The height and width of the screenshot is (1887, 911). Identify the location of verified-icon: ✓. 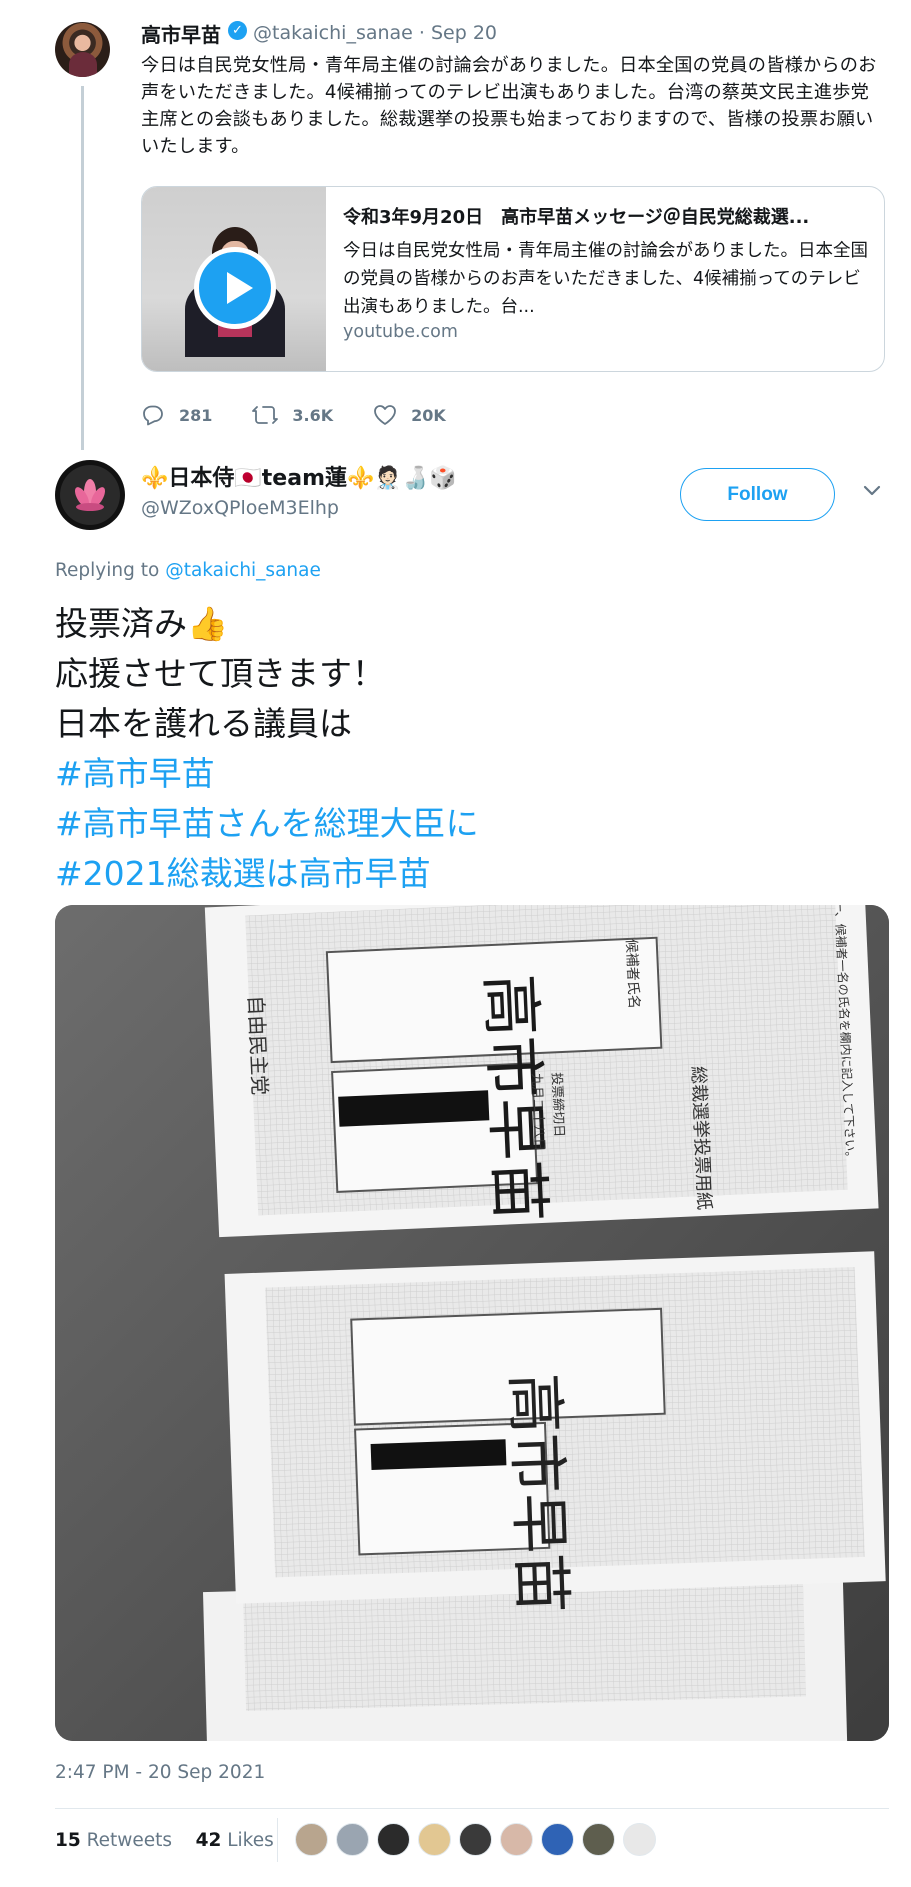
(237, 30).